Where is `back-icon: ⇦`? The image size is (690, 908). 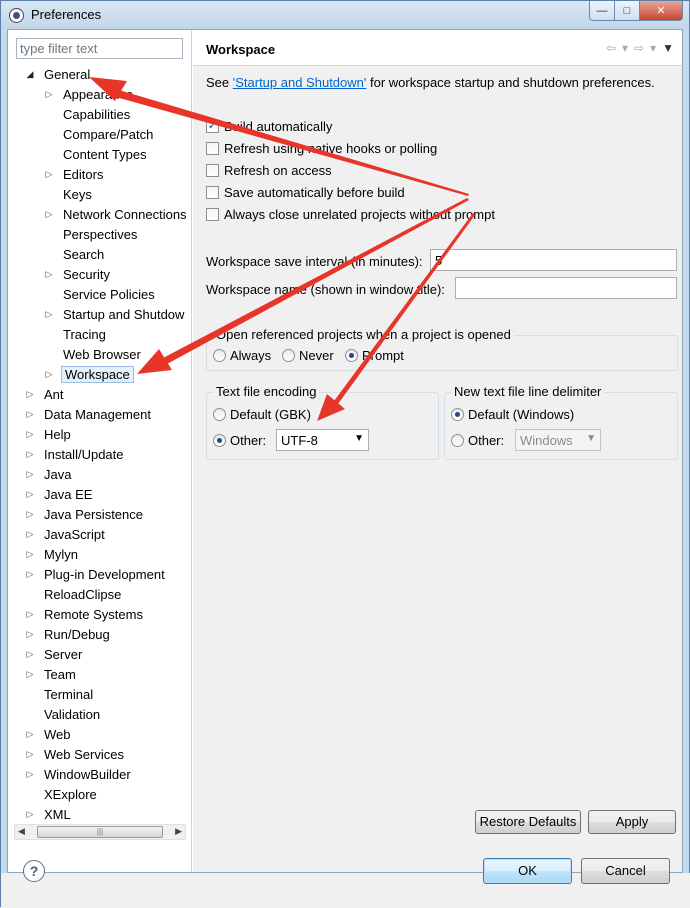
back-icon: ⇦ is located at coordinates (611, 48).